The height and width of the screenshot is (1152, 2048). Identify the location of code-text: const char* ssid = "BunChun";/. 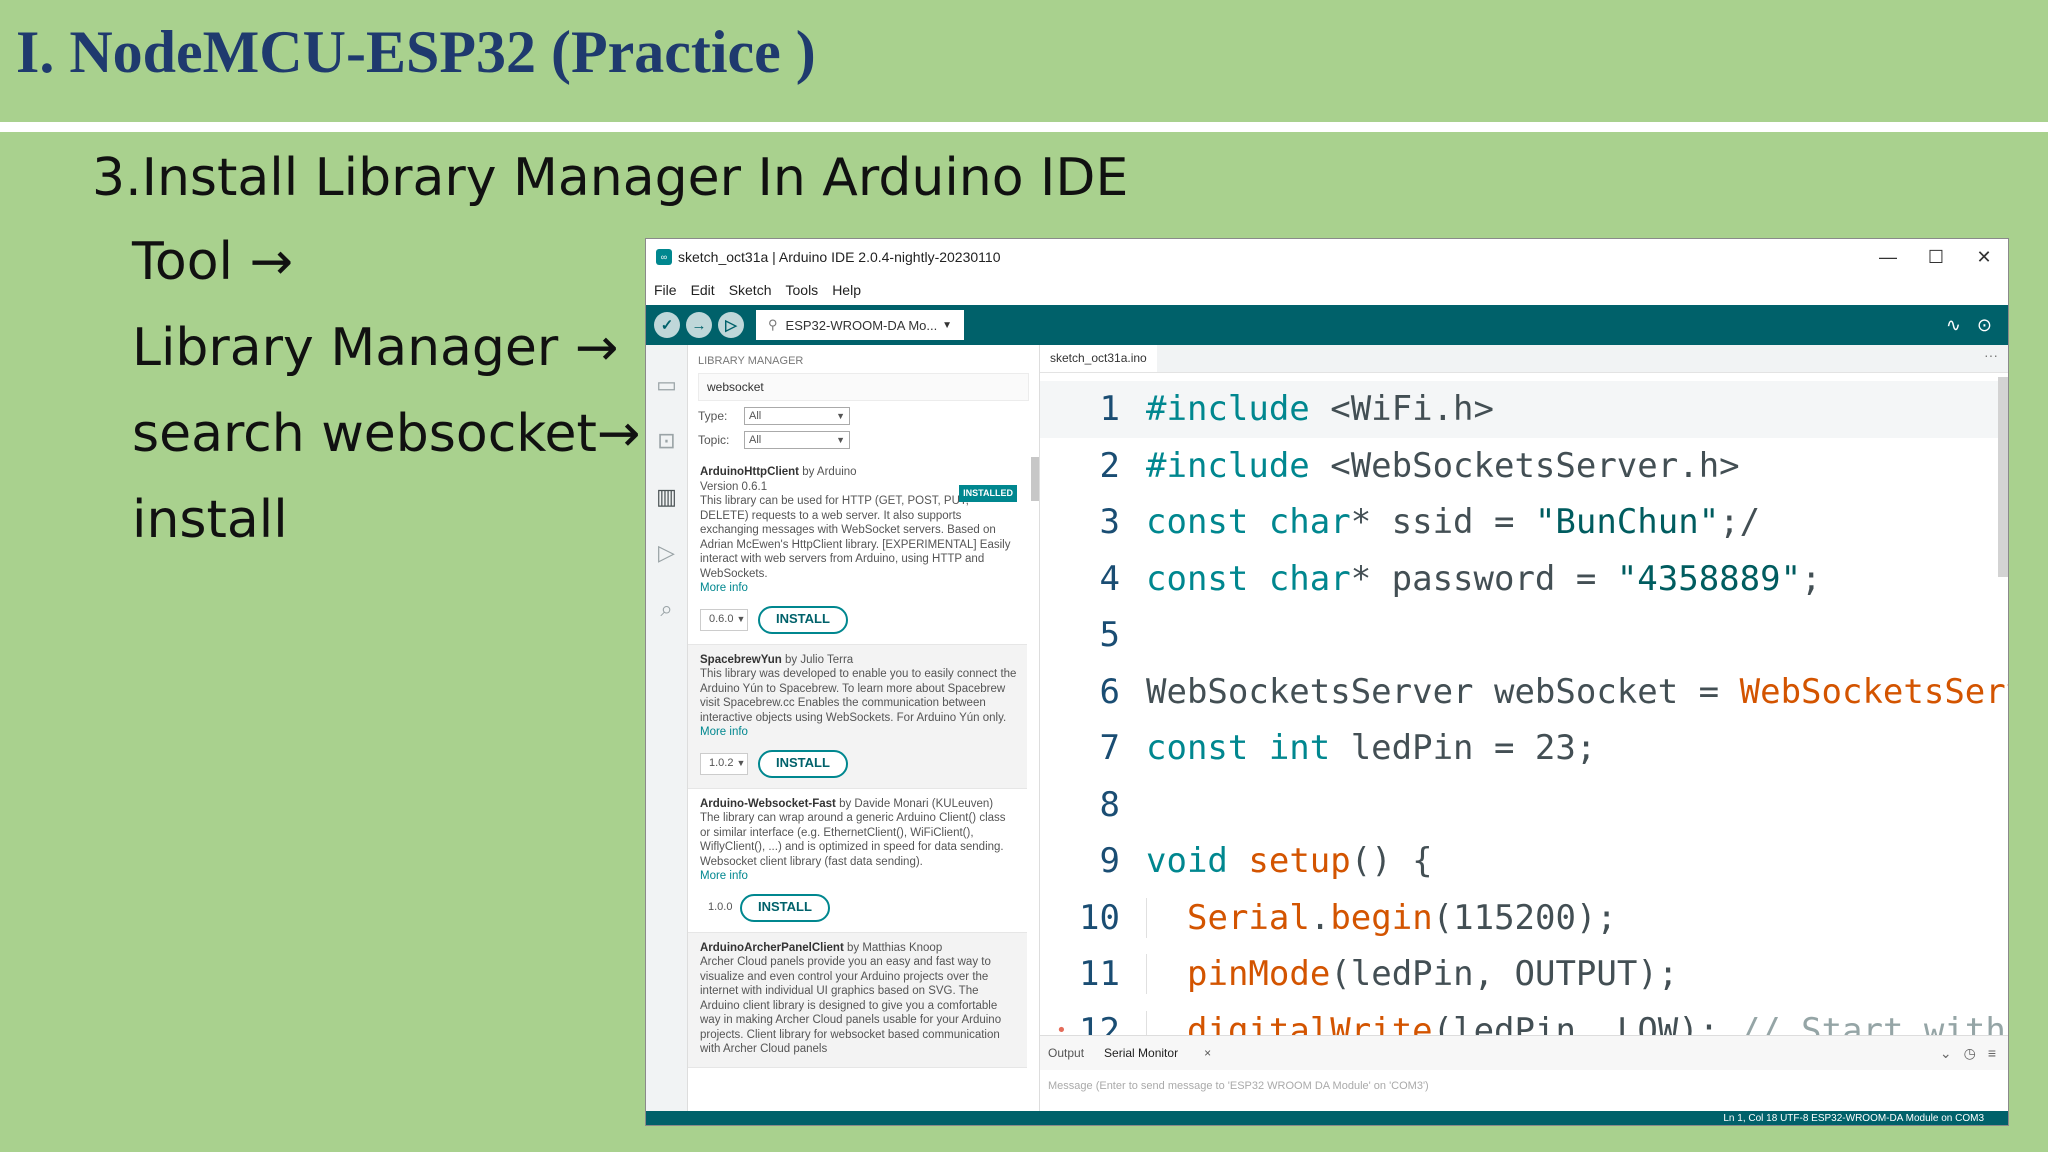
(1453, 522).